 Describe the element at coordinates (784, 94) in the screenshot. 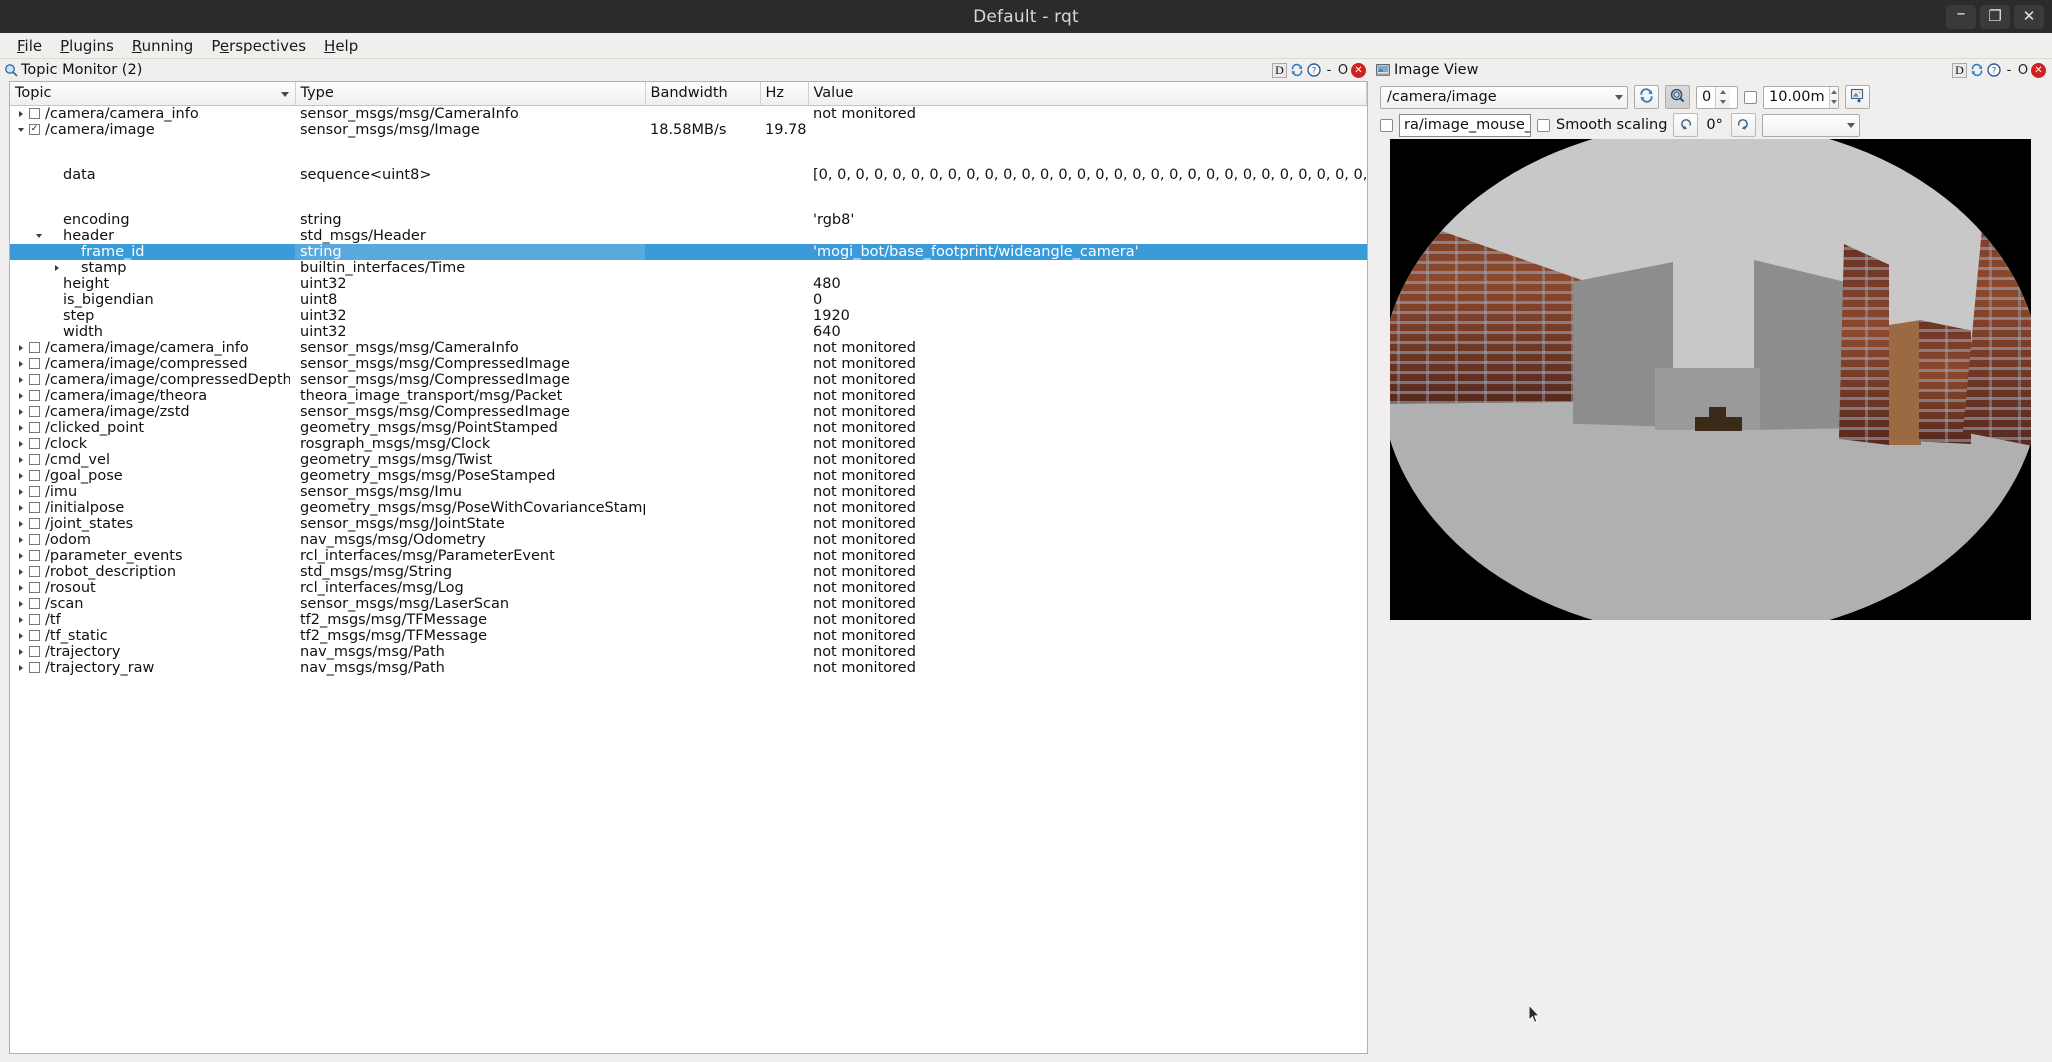

I see `column-header-hz: Hz` at that location.